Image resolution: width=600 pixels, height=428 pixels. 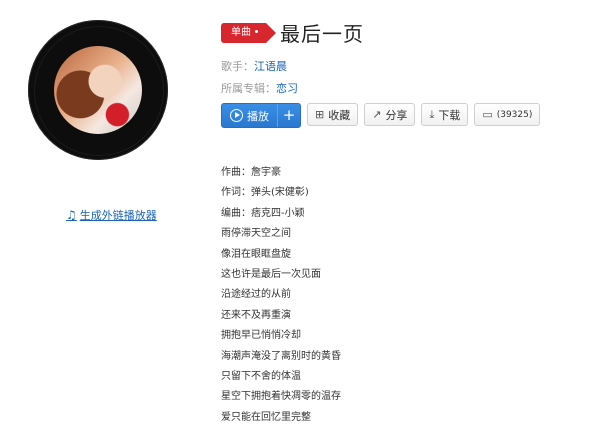 What do you see at coordinates (71, 215) in the screenshot?
I see `music-note-icon: ♫` at bounding box center [71, 215].